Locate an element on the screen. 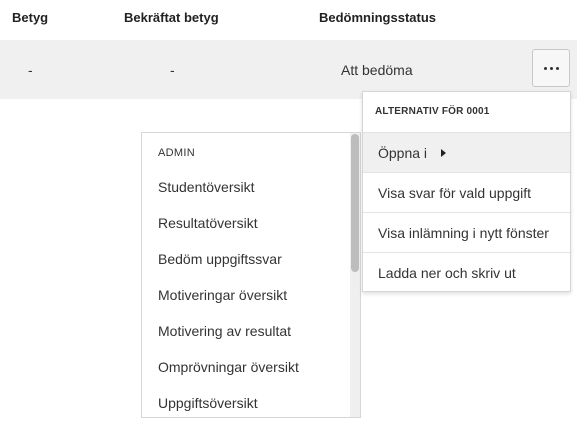 This screenshot has height=431, width=577. admin-scrollbar is located at coordinates (355, 275).